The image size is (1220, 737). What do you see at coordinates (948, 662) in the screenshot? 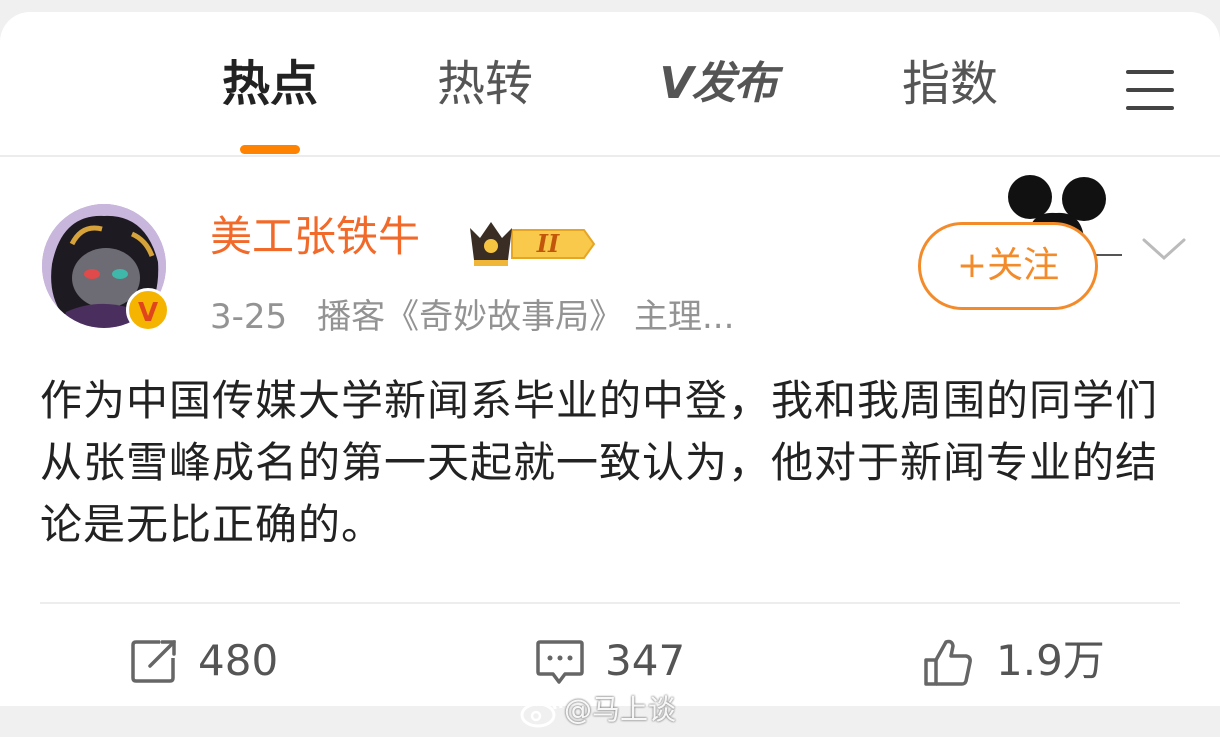
I see `like-icon` at bounding box center [948, 662].